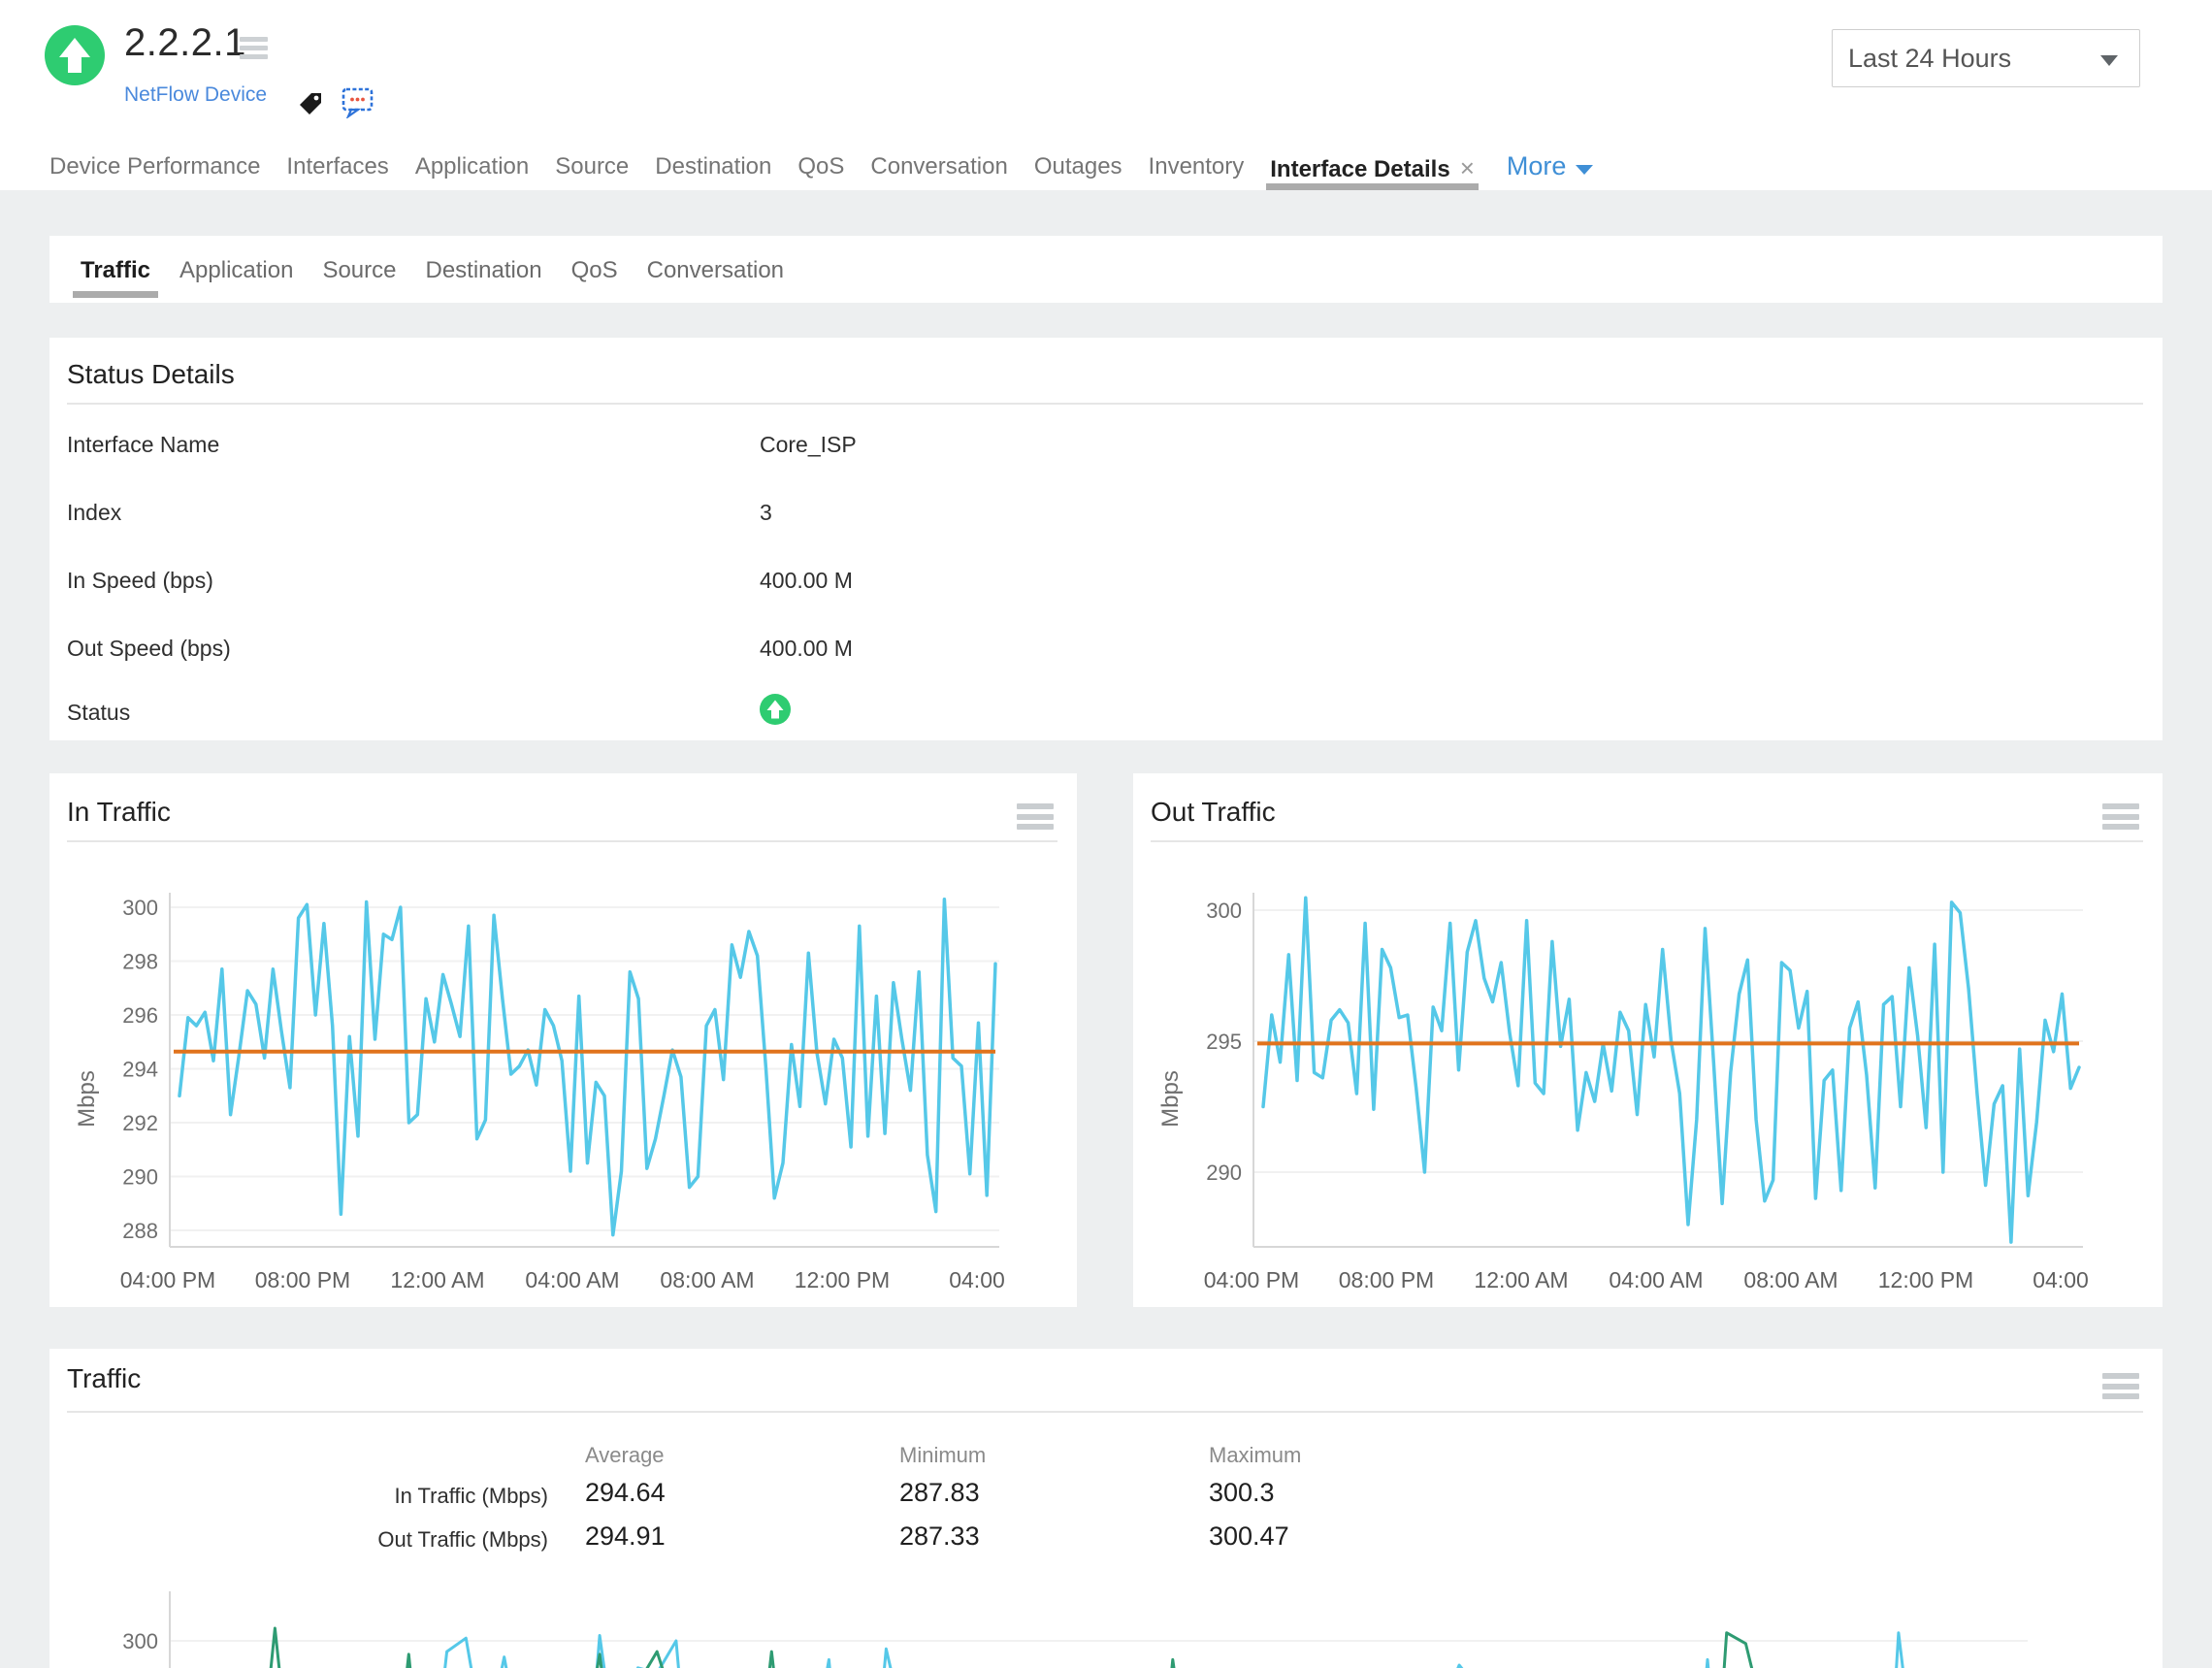  What do you see at coordinates (1467, 167) in the screenshot?
I see `close-tab-icon: ×` at bounding box center [1467, 167].